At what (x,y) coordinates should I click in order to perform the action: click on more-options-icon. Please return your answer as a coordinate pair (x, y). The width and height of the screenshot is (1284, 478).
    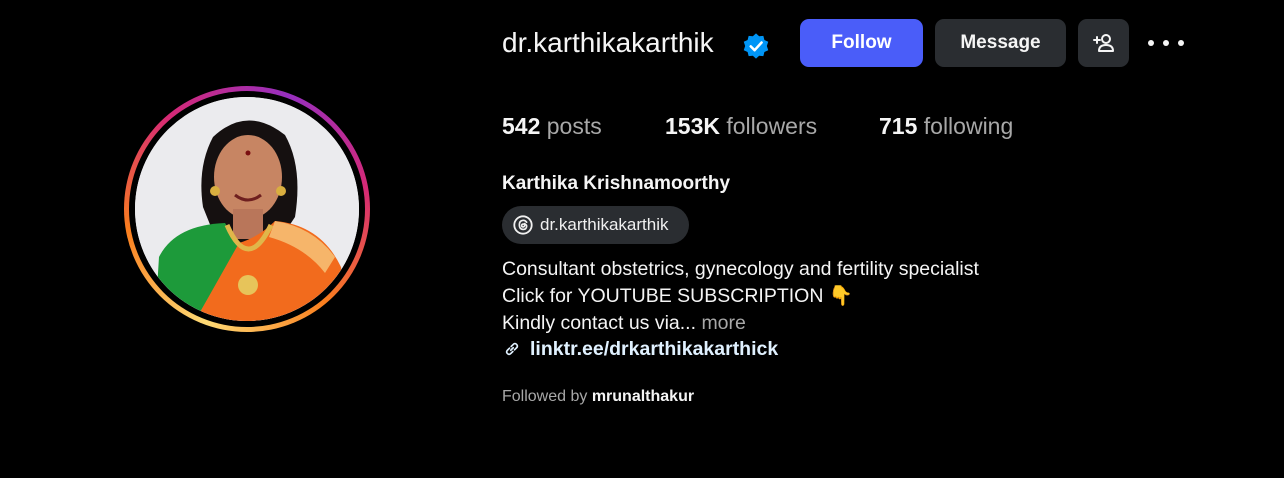
    Looking at the image, I should click on (1166, 43).